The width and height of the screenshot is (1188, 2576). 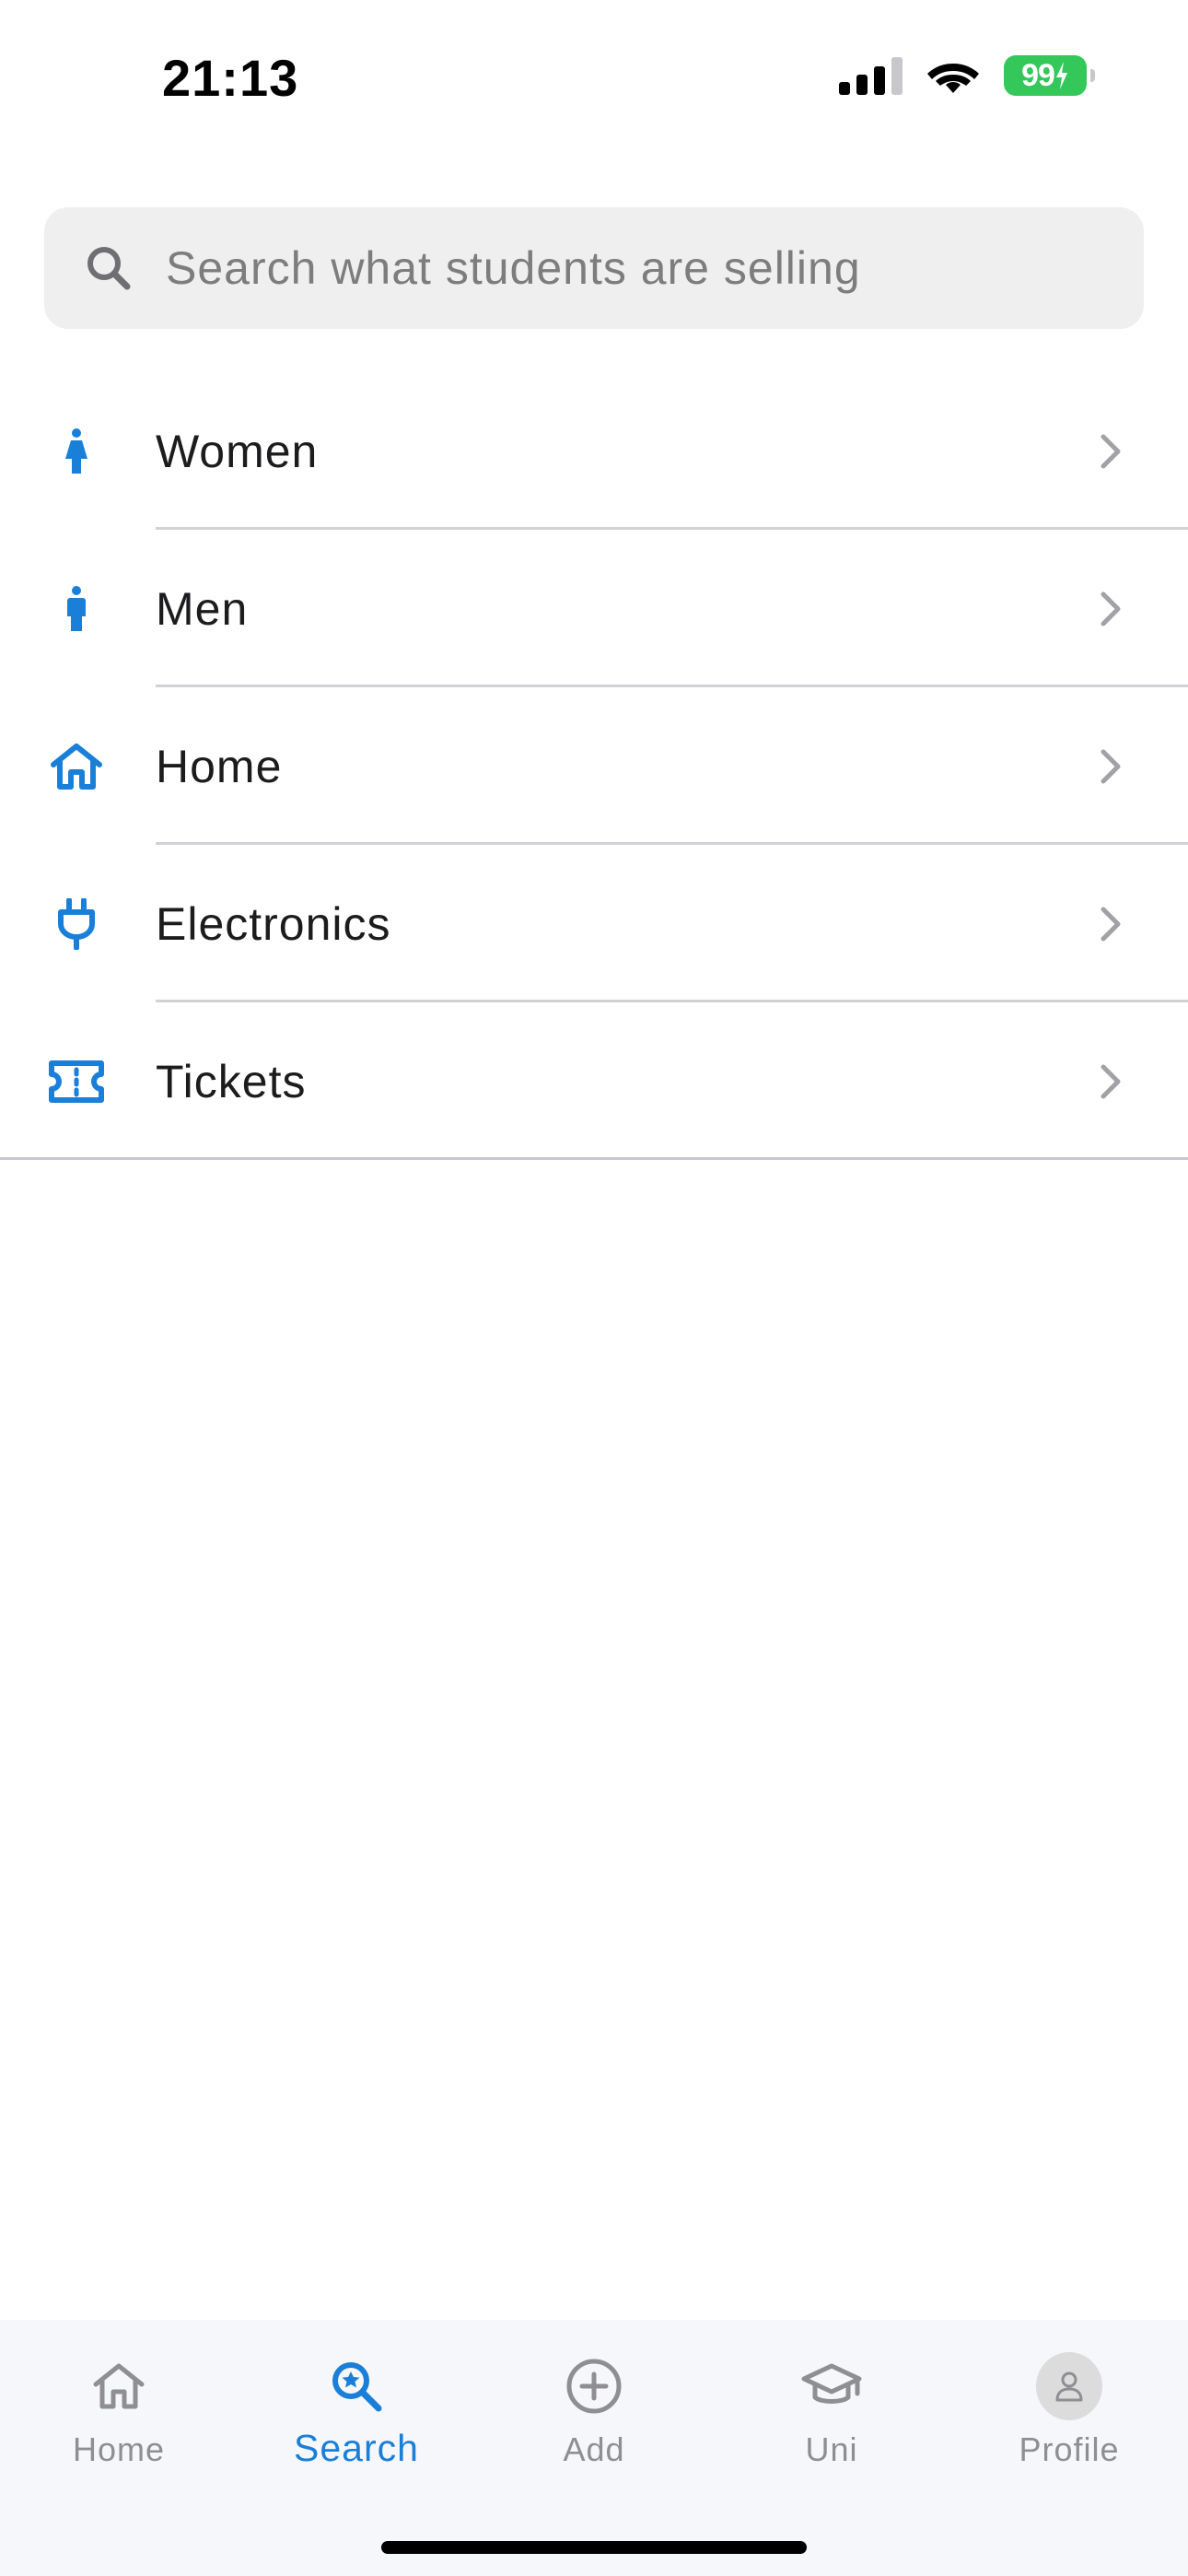 What do you see at coordinates (594, 78) in the screenshot?
I see `status-bar: 21:13 99` at bounding box center [594, 78].